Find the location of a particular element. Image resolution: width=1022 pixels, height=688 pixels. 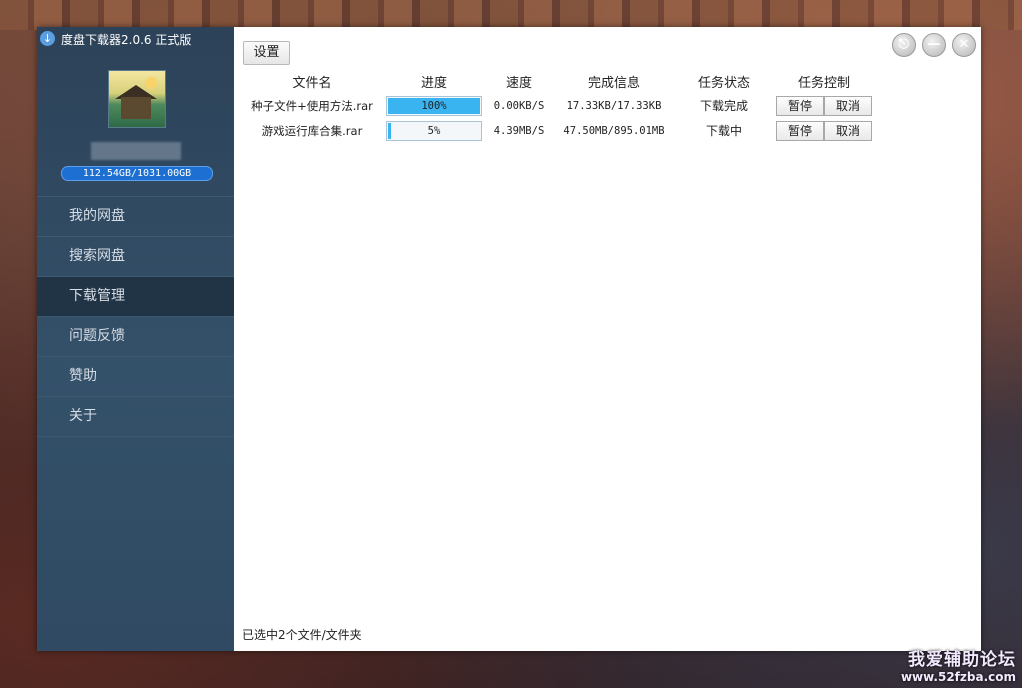

sidebar-item-my-disk: 我的网盘 is located at coordinates (135, 216).